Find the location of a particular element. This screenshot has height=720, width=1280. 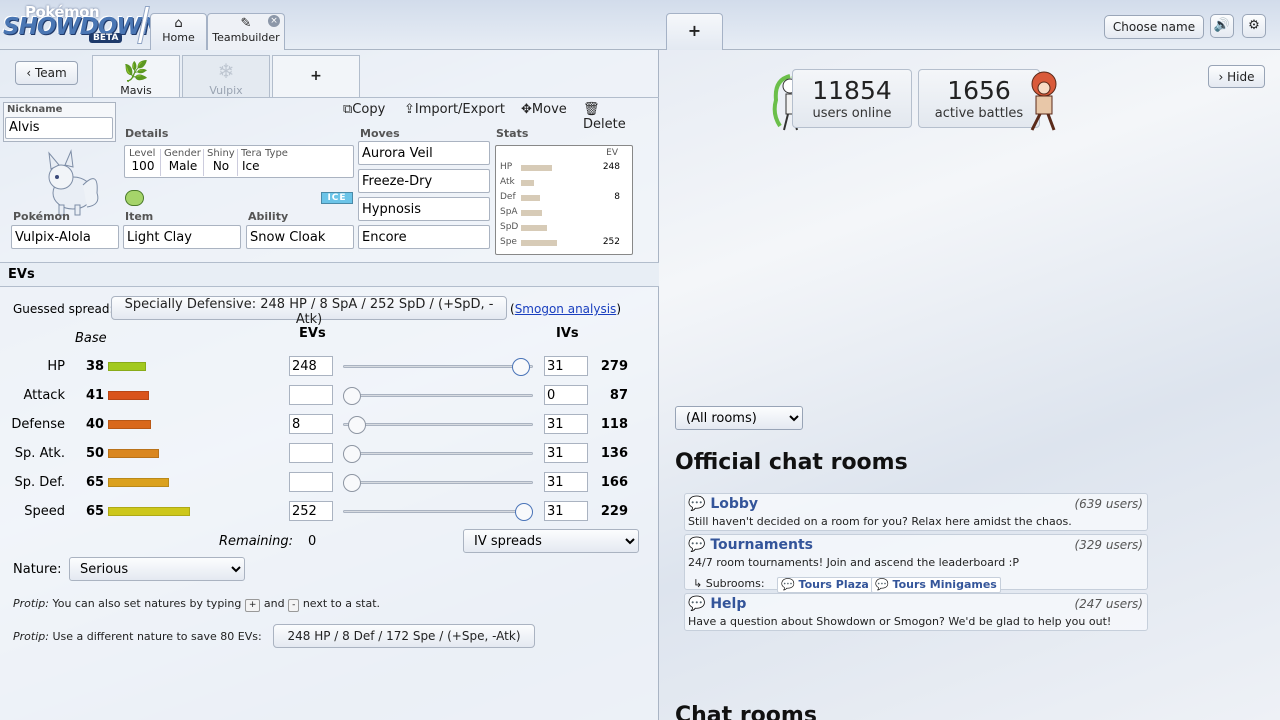

protip-text-end: next to a stat. is located at coordinates (341, 603).